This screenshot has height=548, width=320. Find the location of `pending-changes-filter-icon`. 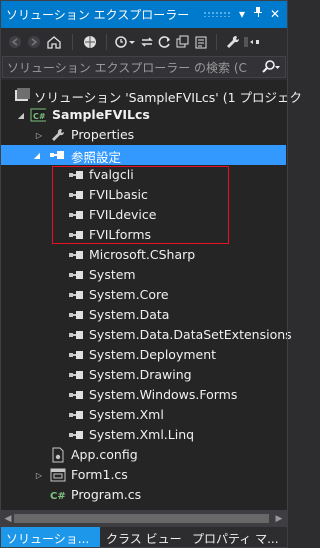

pending-changes-filter-icon is located at coordinates (125, 42).